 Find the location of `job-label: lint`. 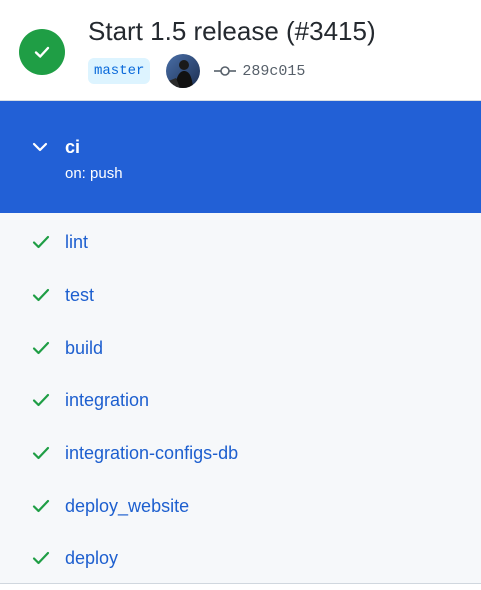

job-label: lint is located at coordinates (77, 242).